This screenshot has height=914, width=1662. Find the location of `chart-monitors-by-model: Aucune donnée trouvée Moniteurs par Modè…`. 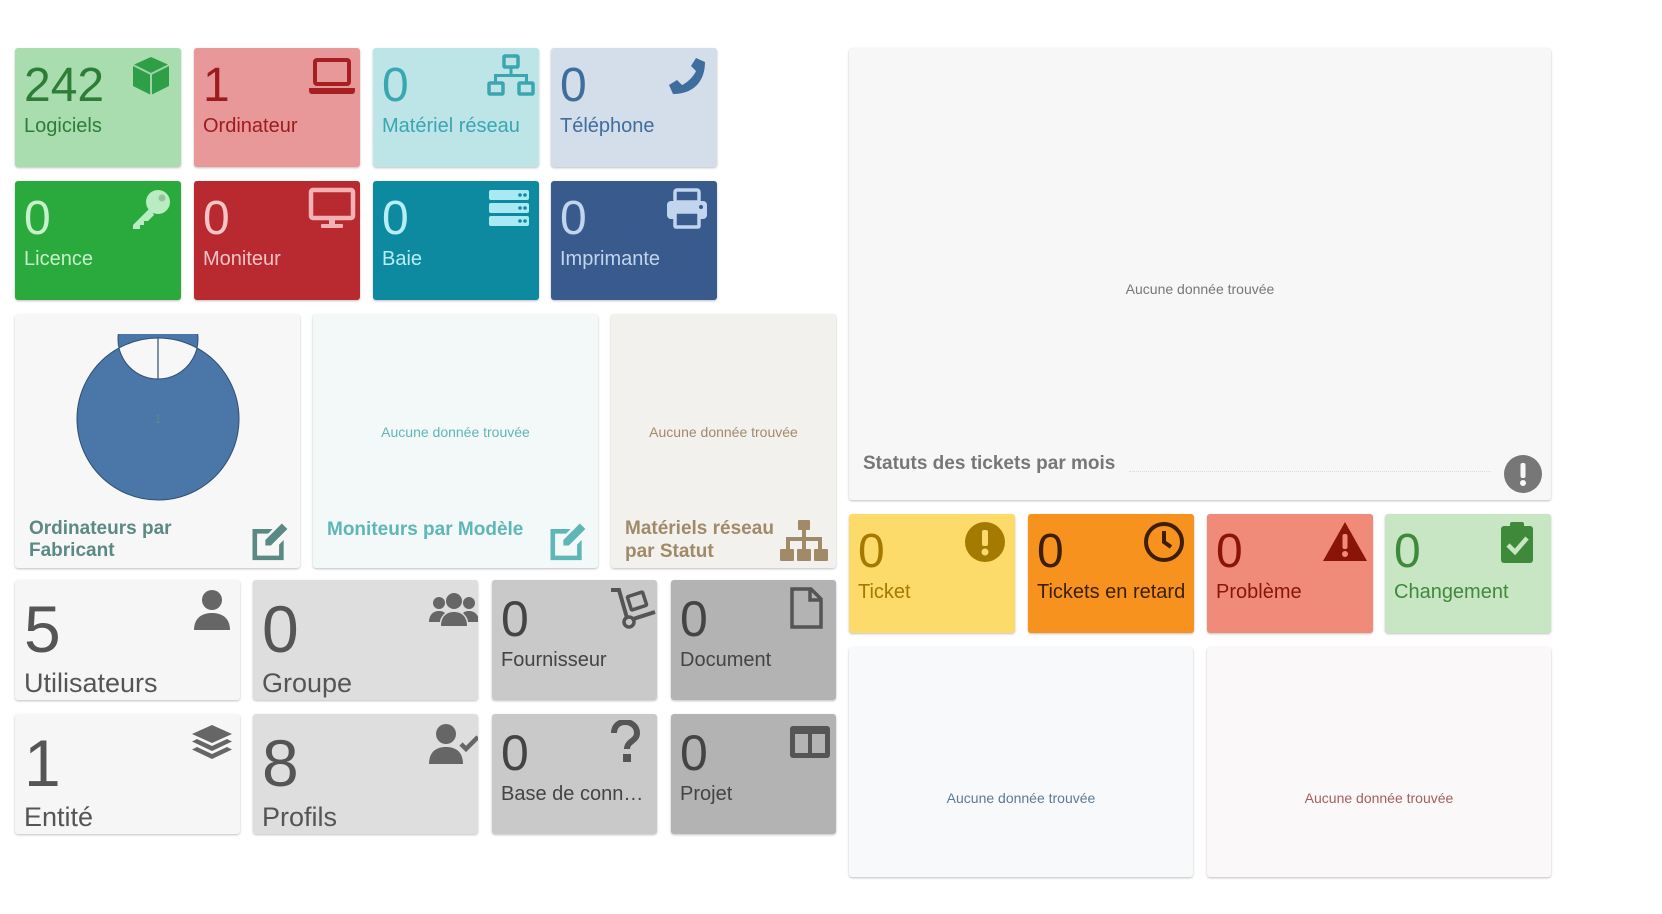

chart-monitors-by-model: Aucune donnée trouvée Moniteurs par Modè… is located at coordinates (455, 441).